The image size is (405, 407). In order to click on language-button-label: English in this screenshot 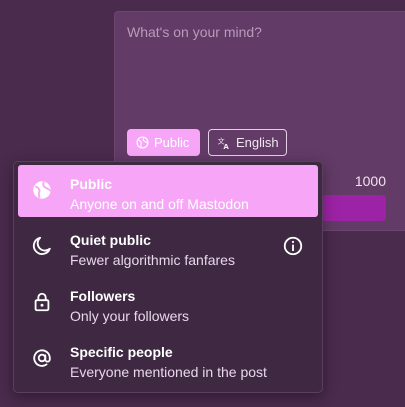, I will do `click(257, 142)`.